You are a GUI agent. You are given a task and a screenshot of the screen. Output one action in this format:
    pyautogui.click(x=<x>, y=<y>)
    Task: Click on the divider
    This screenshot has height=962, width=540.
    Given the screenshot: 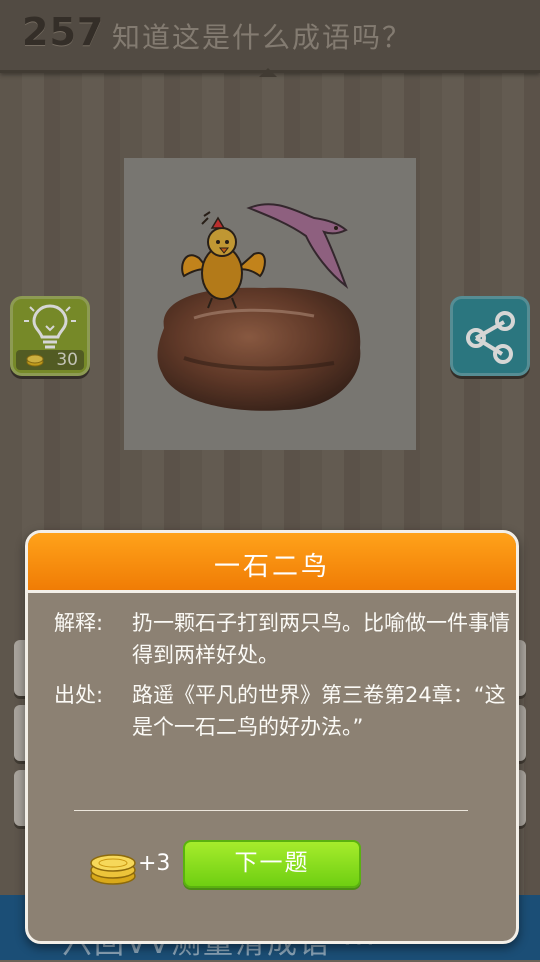 What is the action you would take?
    pyautogui.click(x=271, y=810)
    